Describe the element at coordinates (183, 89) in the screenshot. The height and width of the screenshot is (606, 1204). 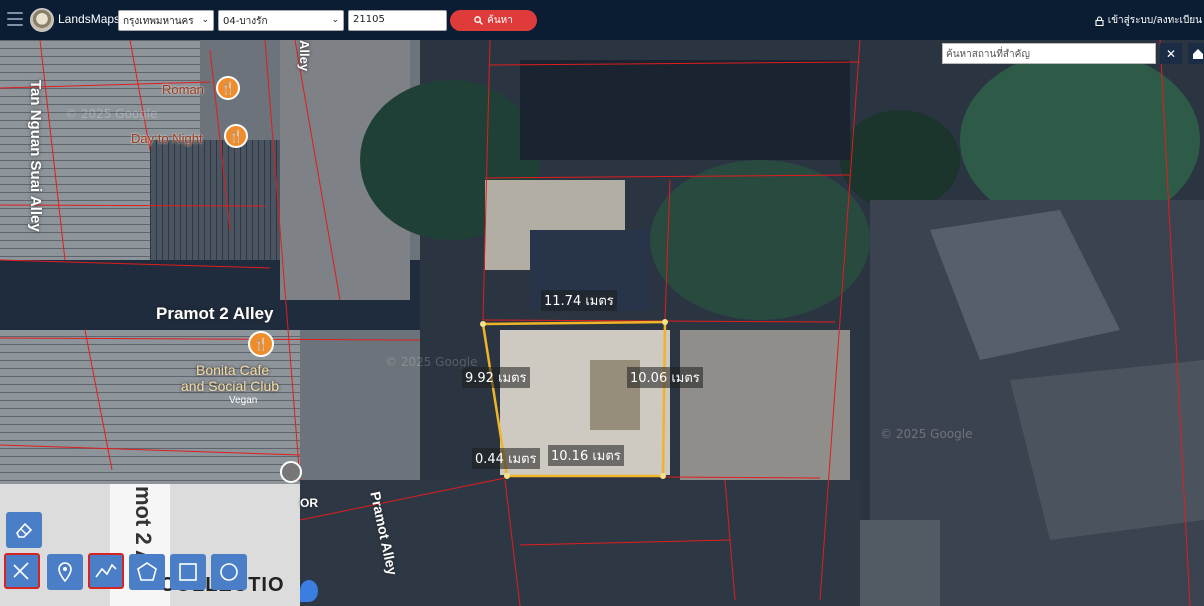
I see `poi-label-roman: Roman` at that location.